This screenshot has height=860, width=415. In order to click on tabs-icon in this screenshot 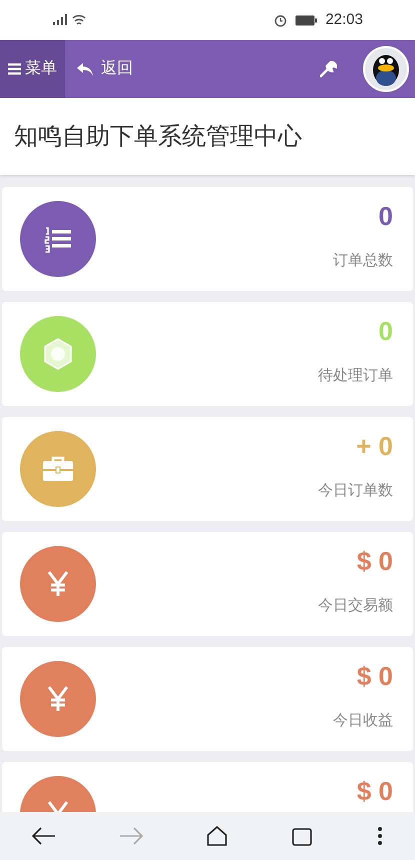, I will do `click(303, 836)`.